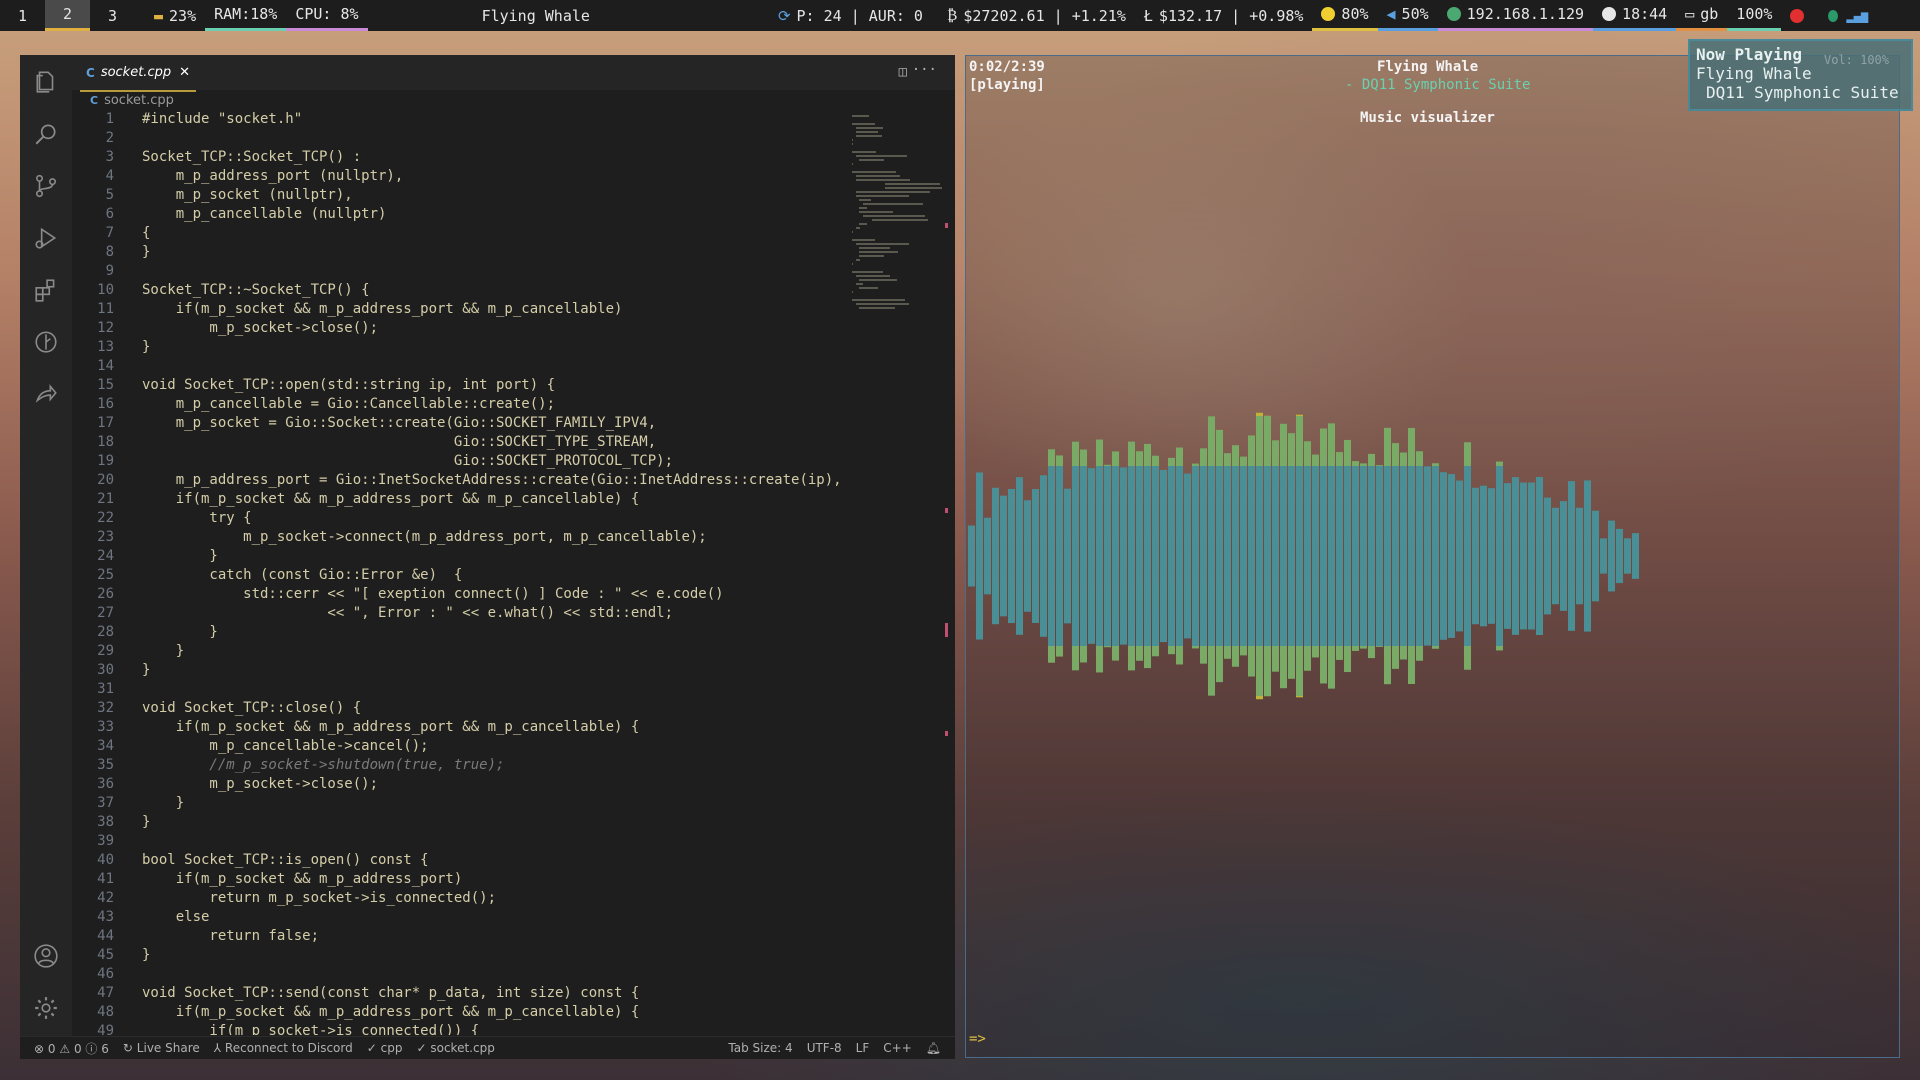  I want to click on tab-size: Tab Size: 4, so click(760, 1048).